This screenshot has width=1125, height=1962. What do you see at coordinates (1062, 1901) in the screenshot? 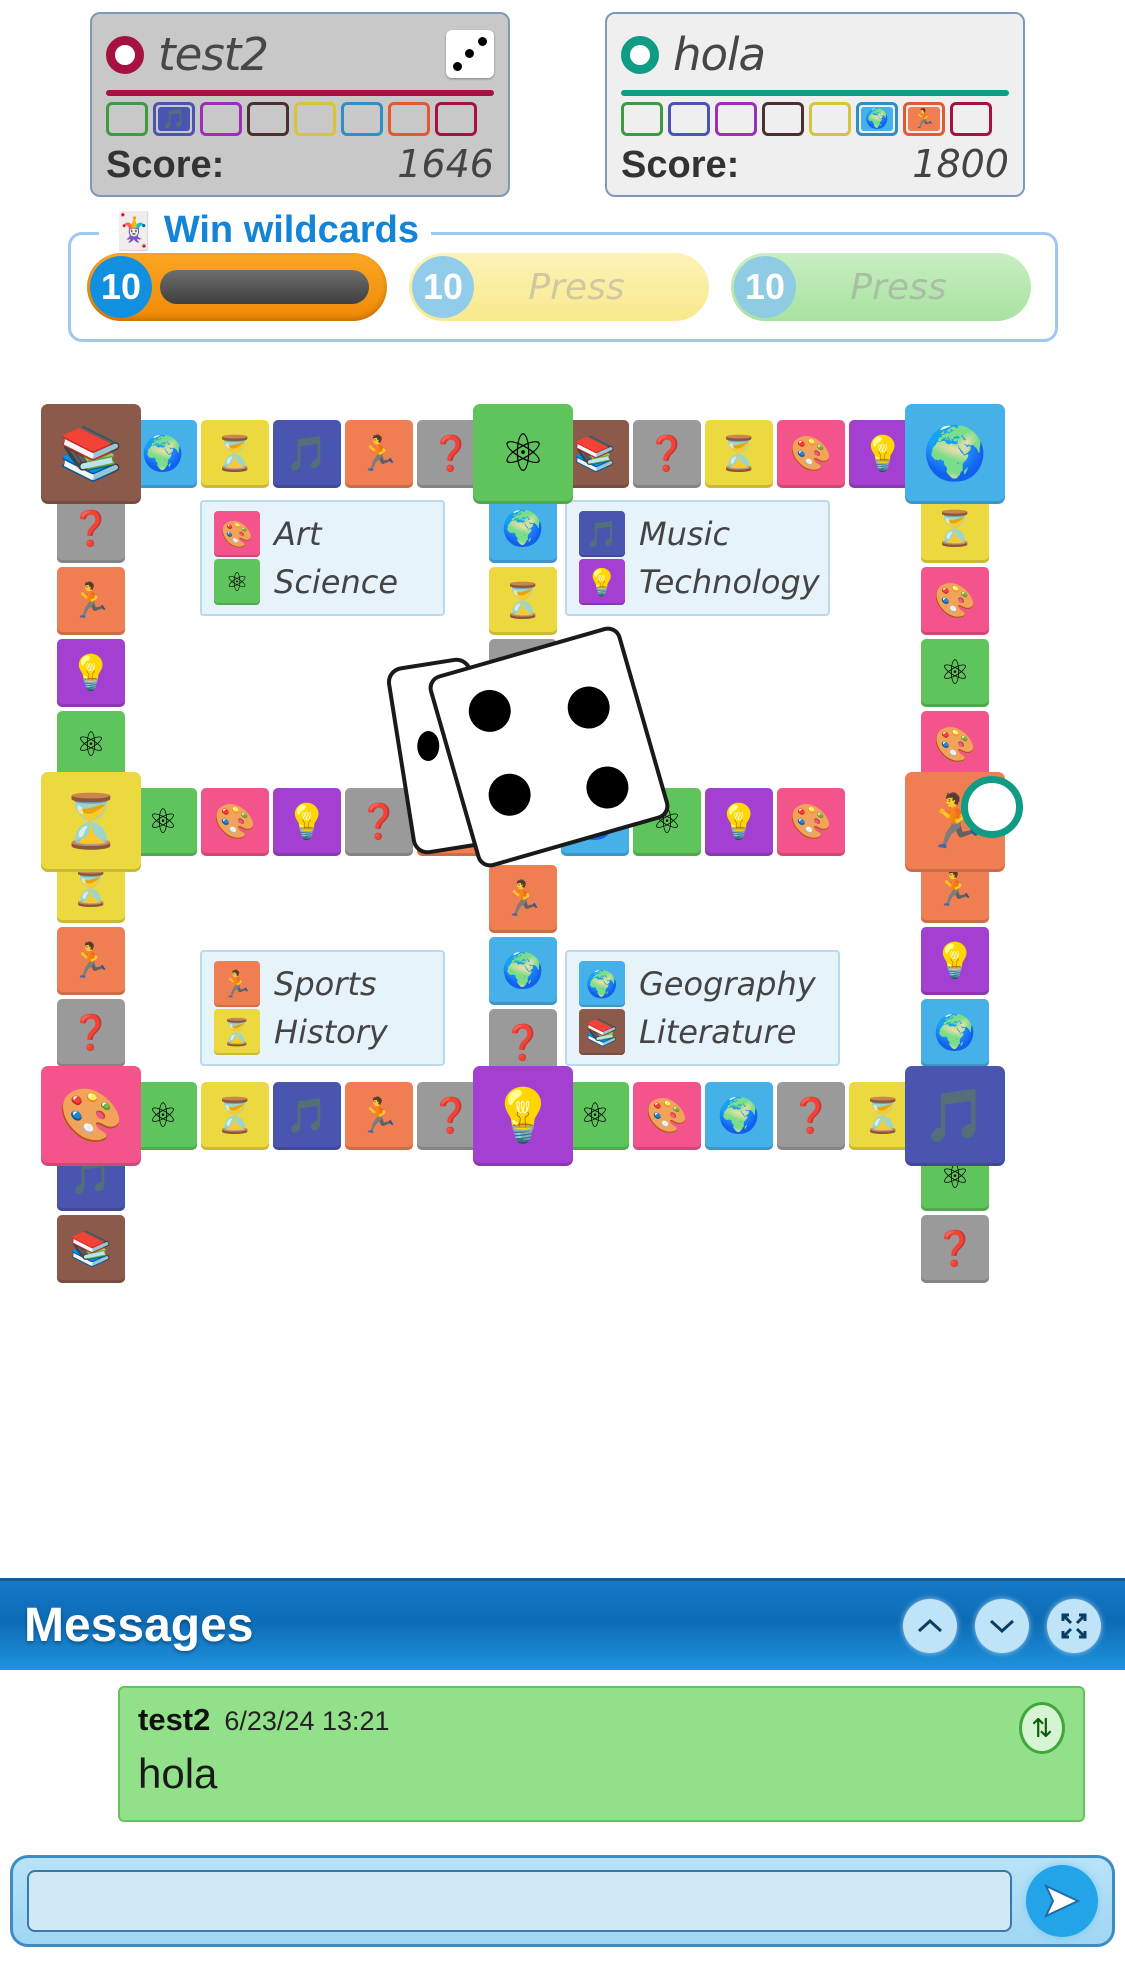
I see `send-arrow-icon` at bounding box center [1062, 1901].